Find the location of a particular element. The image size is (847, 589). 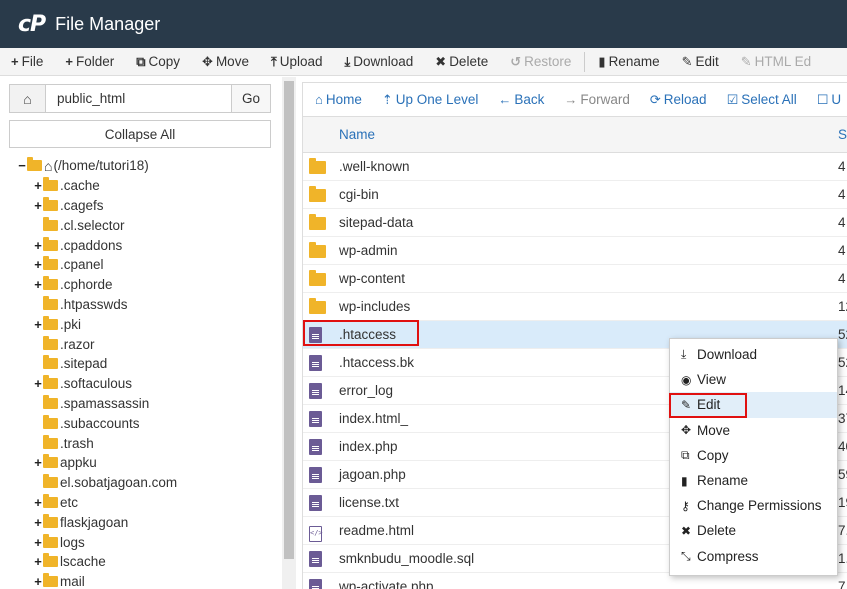

context-menu-copy: ⧉ Copy is located at coordinates (753, 455).